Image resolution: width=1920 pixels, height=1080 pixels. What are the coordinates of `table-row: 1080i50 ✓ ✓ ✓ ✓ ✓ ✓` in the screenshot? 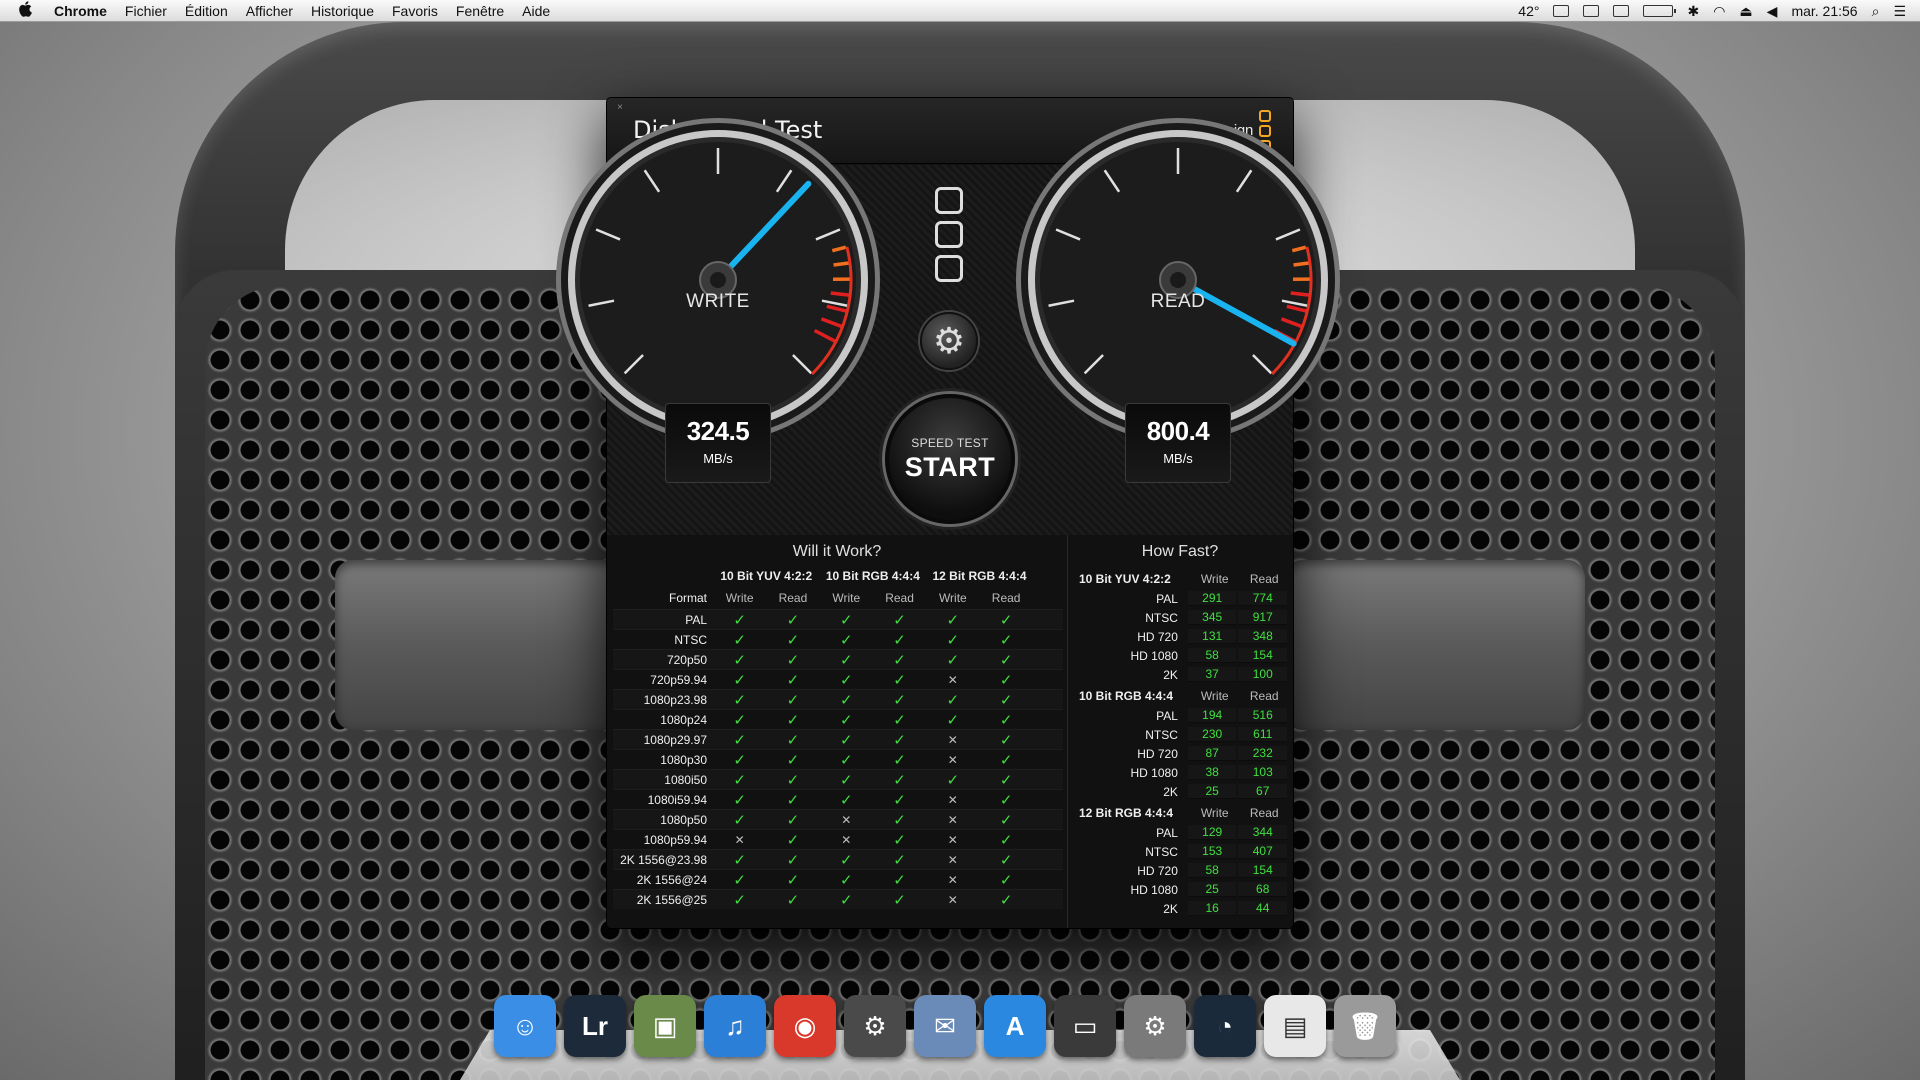 It's located at (838, 779).